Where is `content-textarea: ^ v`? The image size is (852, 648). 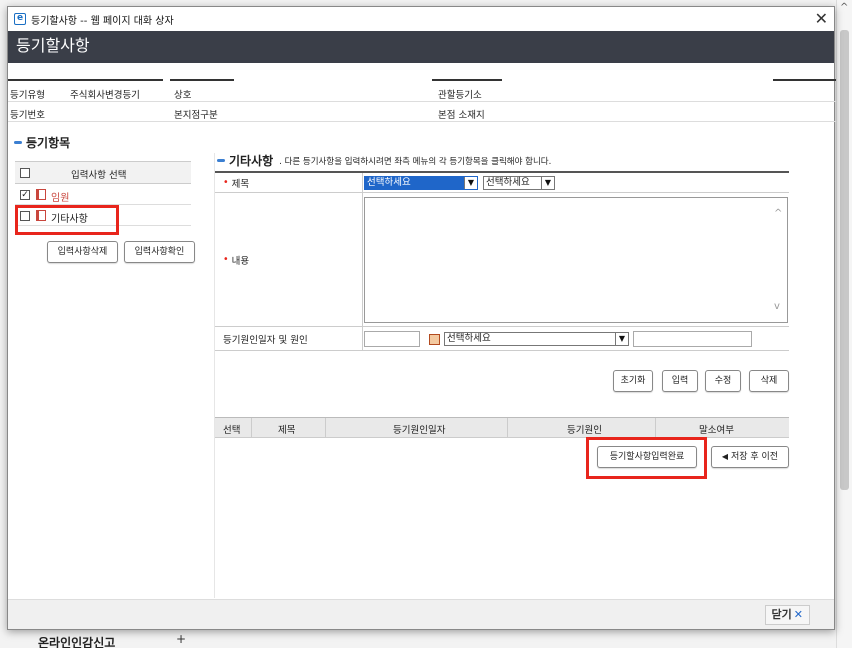 content-textarea: ^ v is located at coordinates (576, 260).